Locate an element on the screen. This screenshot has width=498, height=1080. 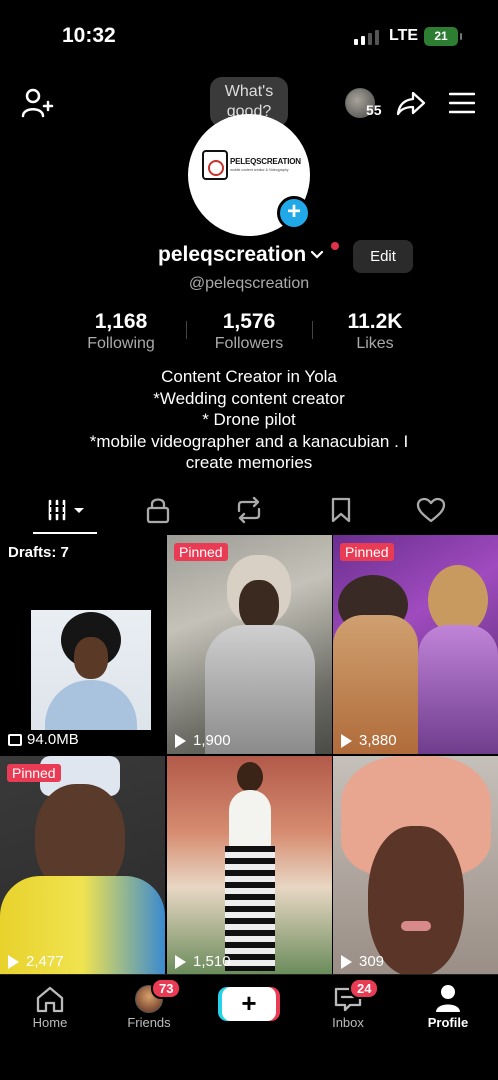
share-icon is located at coordinates (411, 103).